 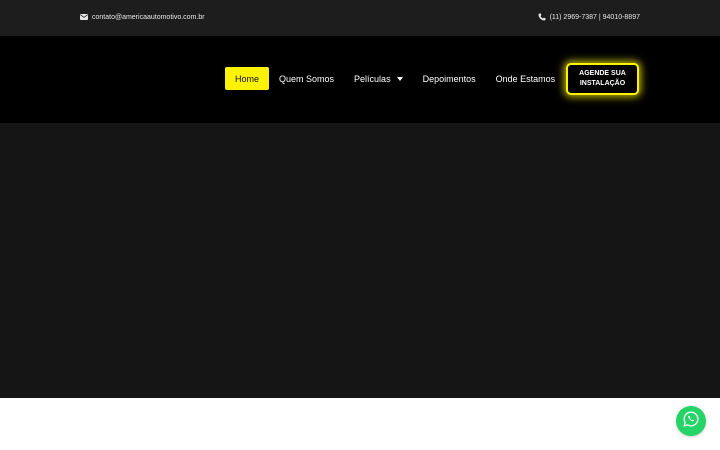 I want to click on email-text: contato@americaautomotivo.com.br, so click(x=148, y=17).